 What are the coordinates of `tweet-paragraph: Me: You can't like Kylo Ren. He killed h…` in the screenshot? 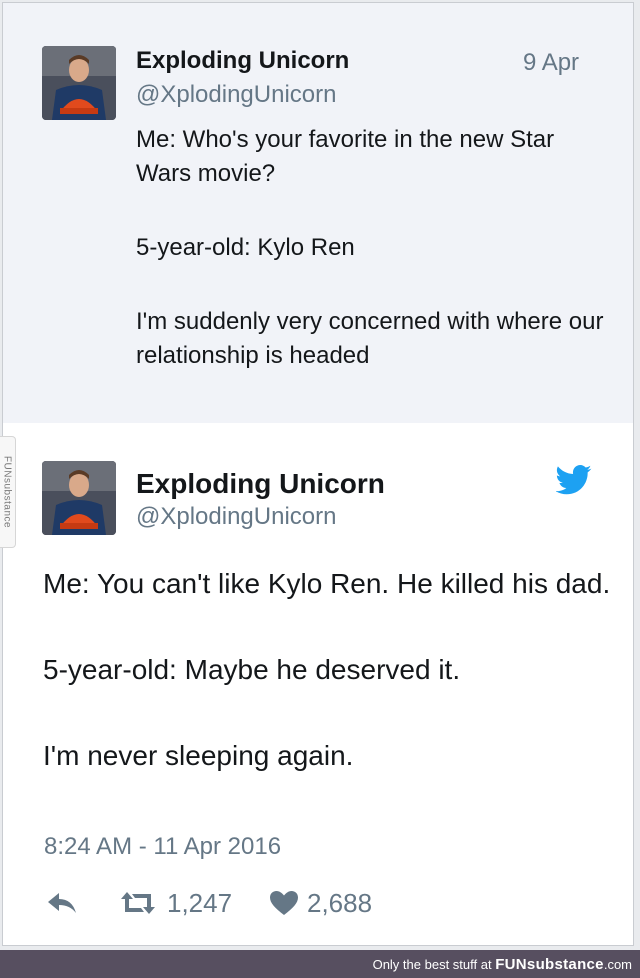 It's located at (327, 583).